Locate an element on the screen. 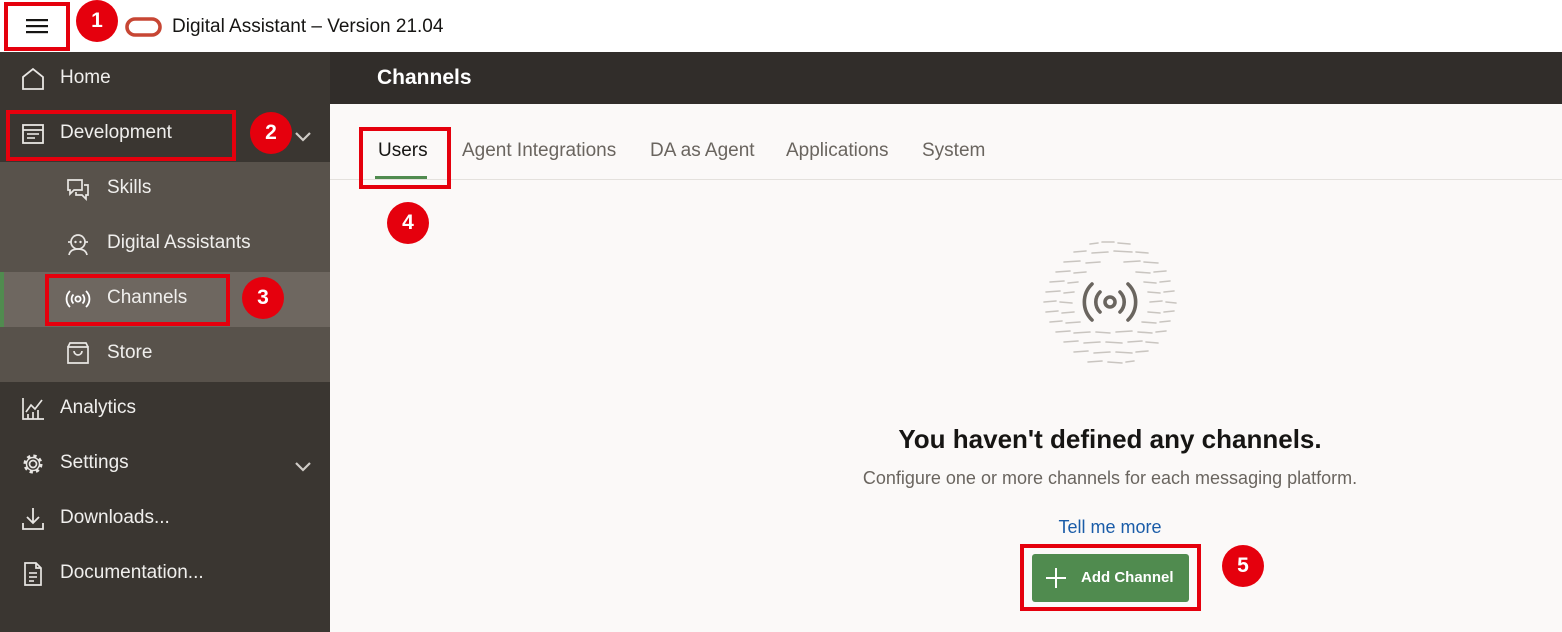 This screenshot has height=632, width=1562. tab-applications: Applications is located at coordinates (837, 151).